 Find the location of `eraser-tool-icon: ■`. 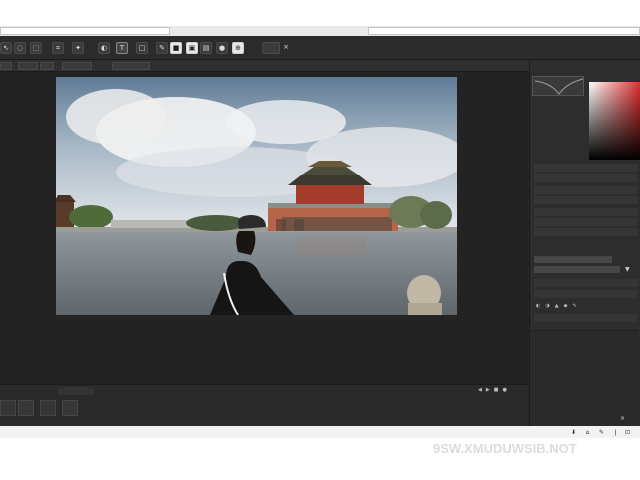

eraser-tool-icon: ■ is located at coordinates (176, 48).